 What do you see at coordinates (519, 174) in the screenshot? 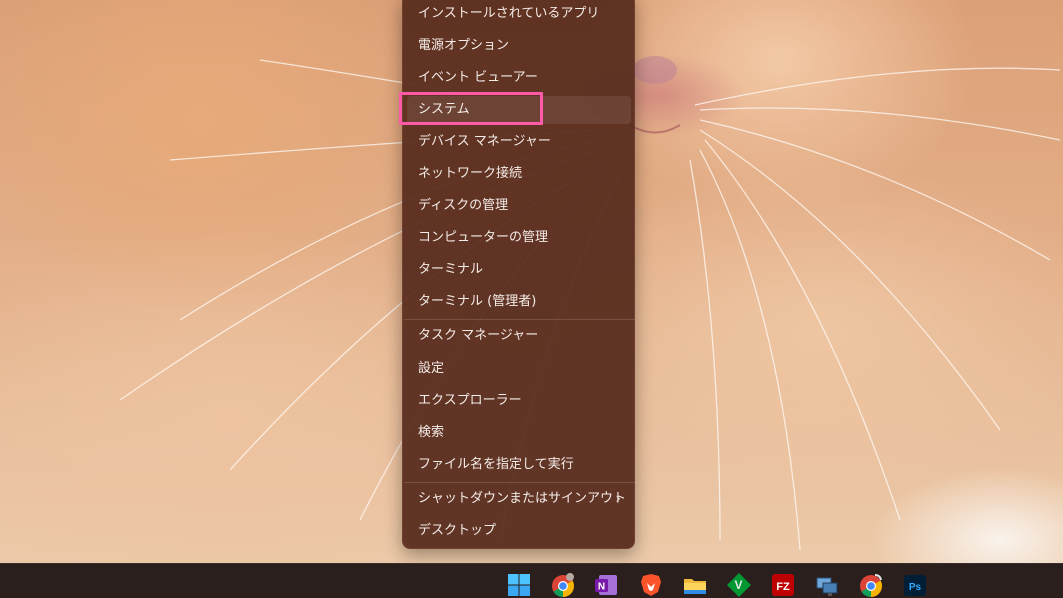
I see `menu-item-network-connections: ネットワーク接続` at bounding box center [519, 174].